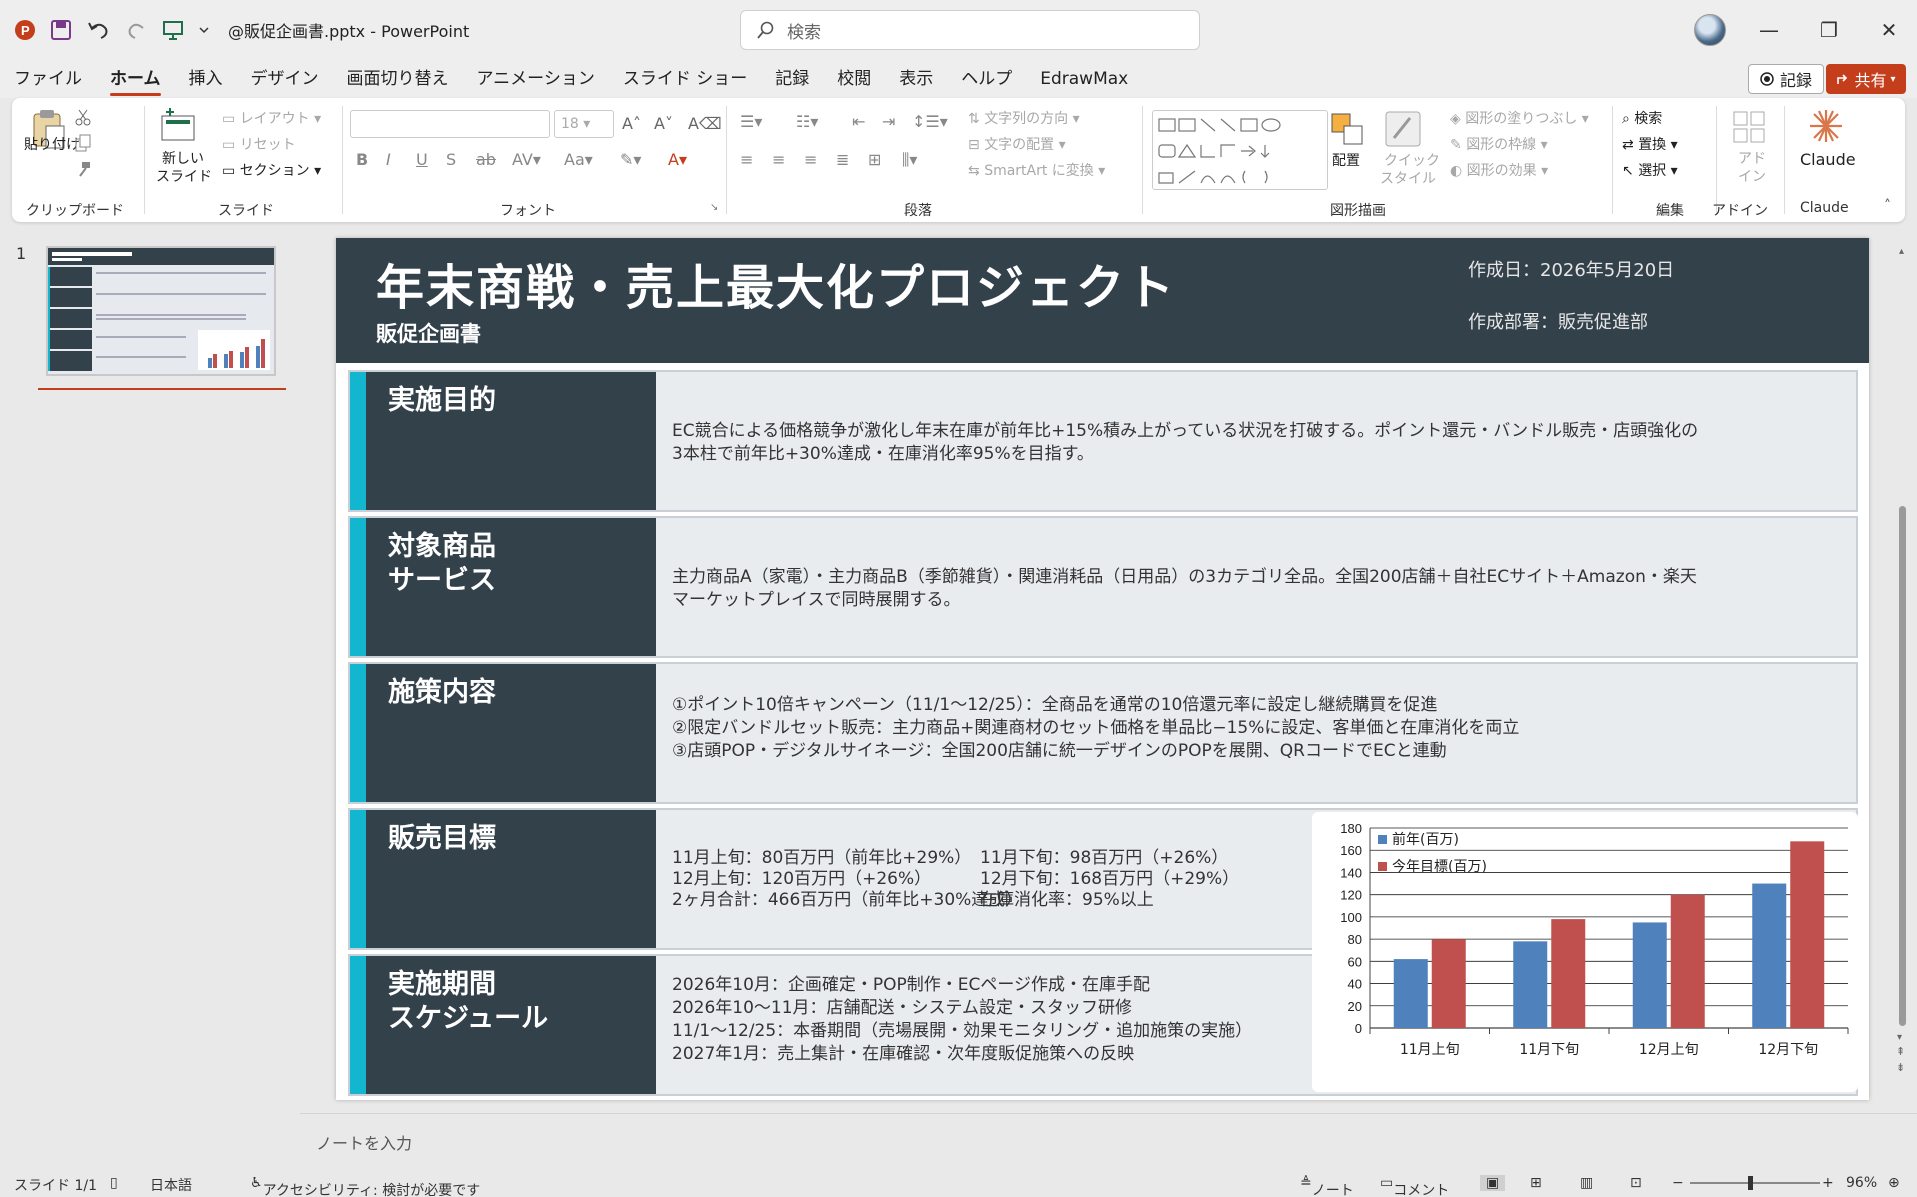 This screenshot has height=1197, width=1917. What do you see at coordinates (1899, 1037) in the screenshot?
I see `scroll-down-icon: ▾` at bounding box center [1899, 1037].